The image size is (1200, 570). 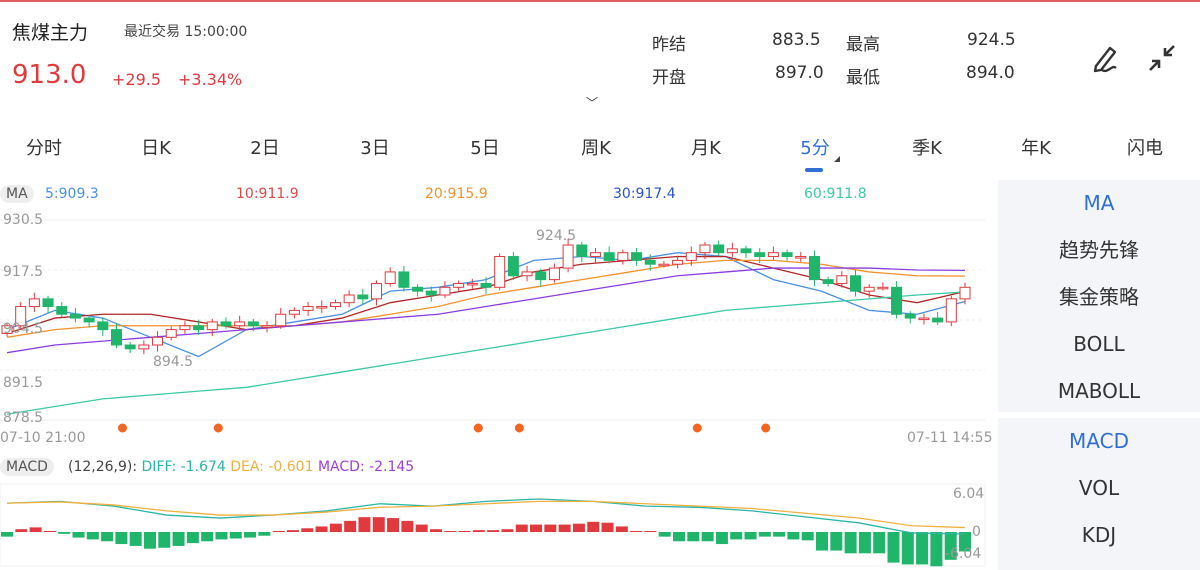 What do you see at coordinates (1106, 58) in the screenshot?
I see `draw-icon` at bounding box center [1106, 58].